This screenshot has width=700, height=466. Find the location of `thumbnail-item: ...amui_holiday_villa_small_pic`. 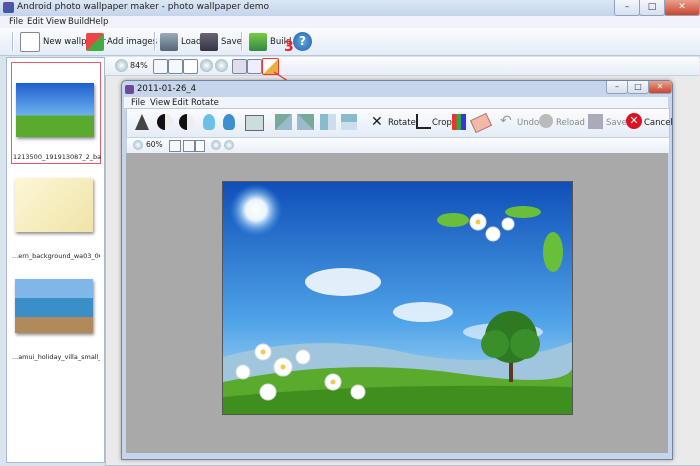

thumbnail-item: ...amui_holiday_villa_small_pic is located at coordinates (55, 320).